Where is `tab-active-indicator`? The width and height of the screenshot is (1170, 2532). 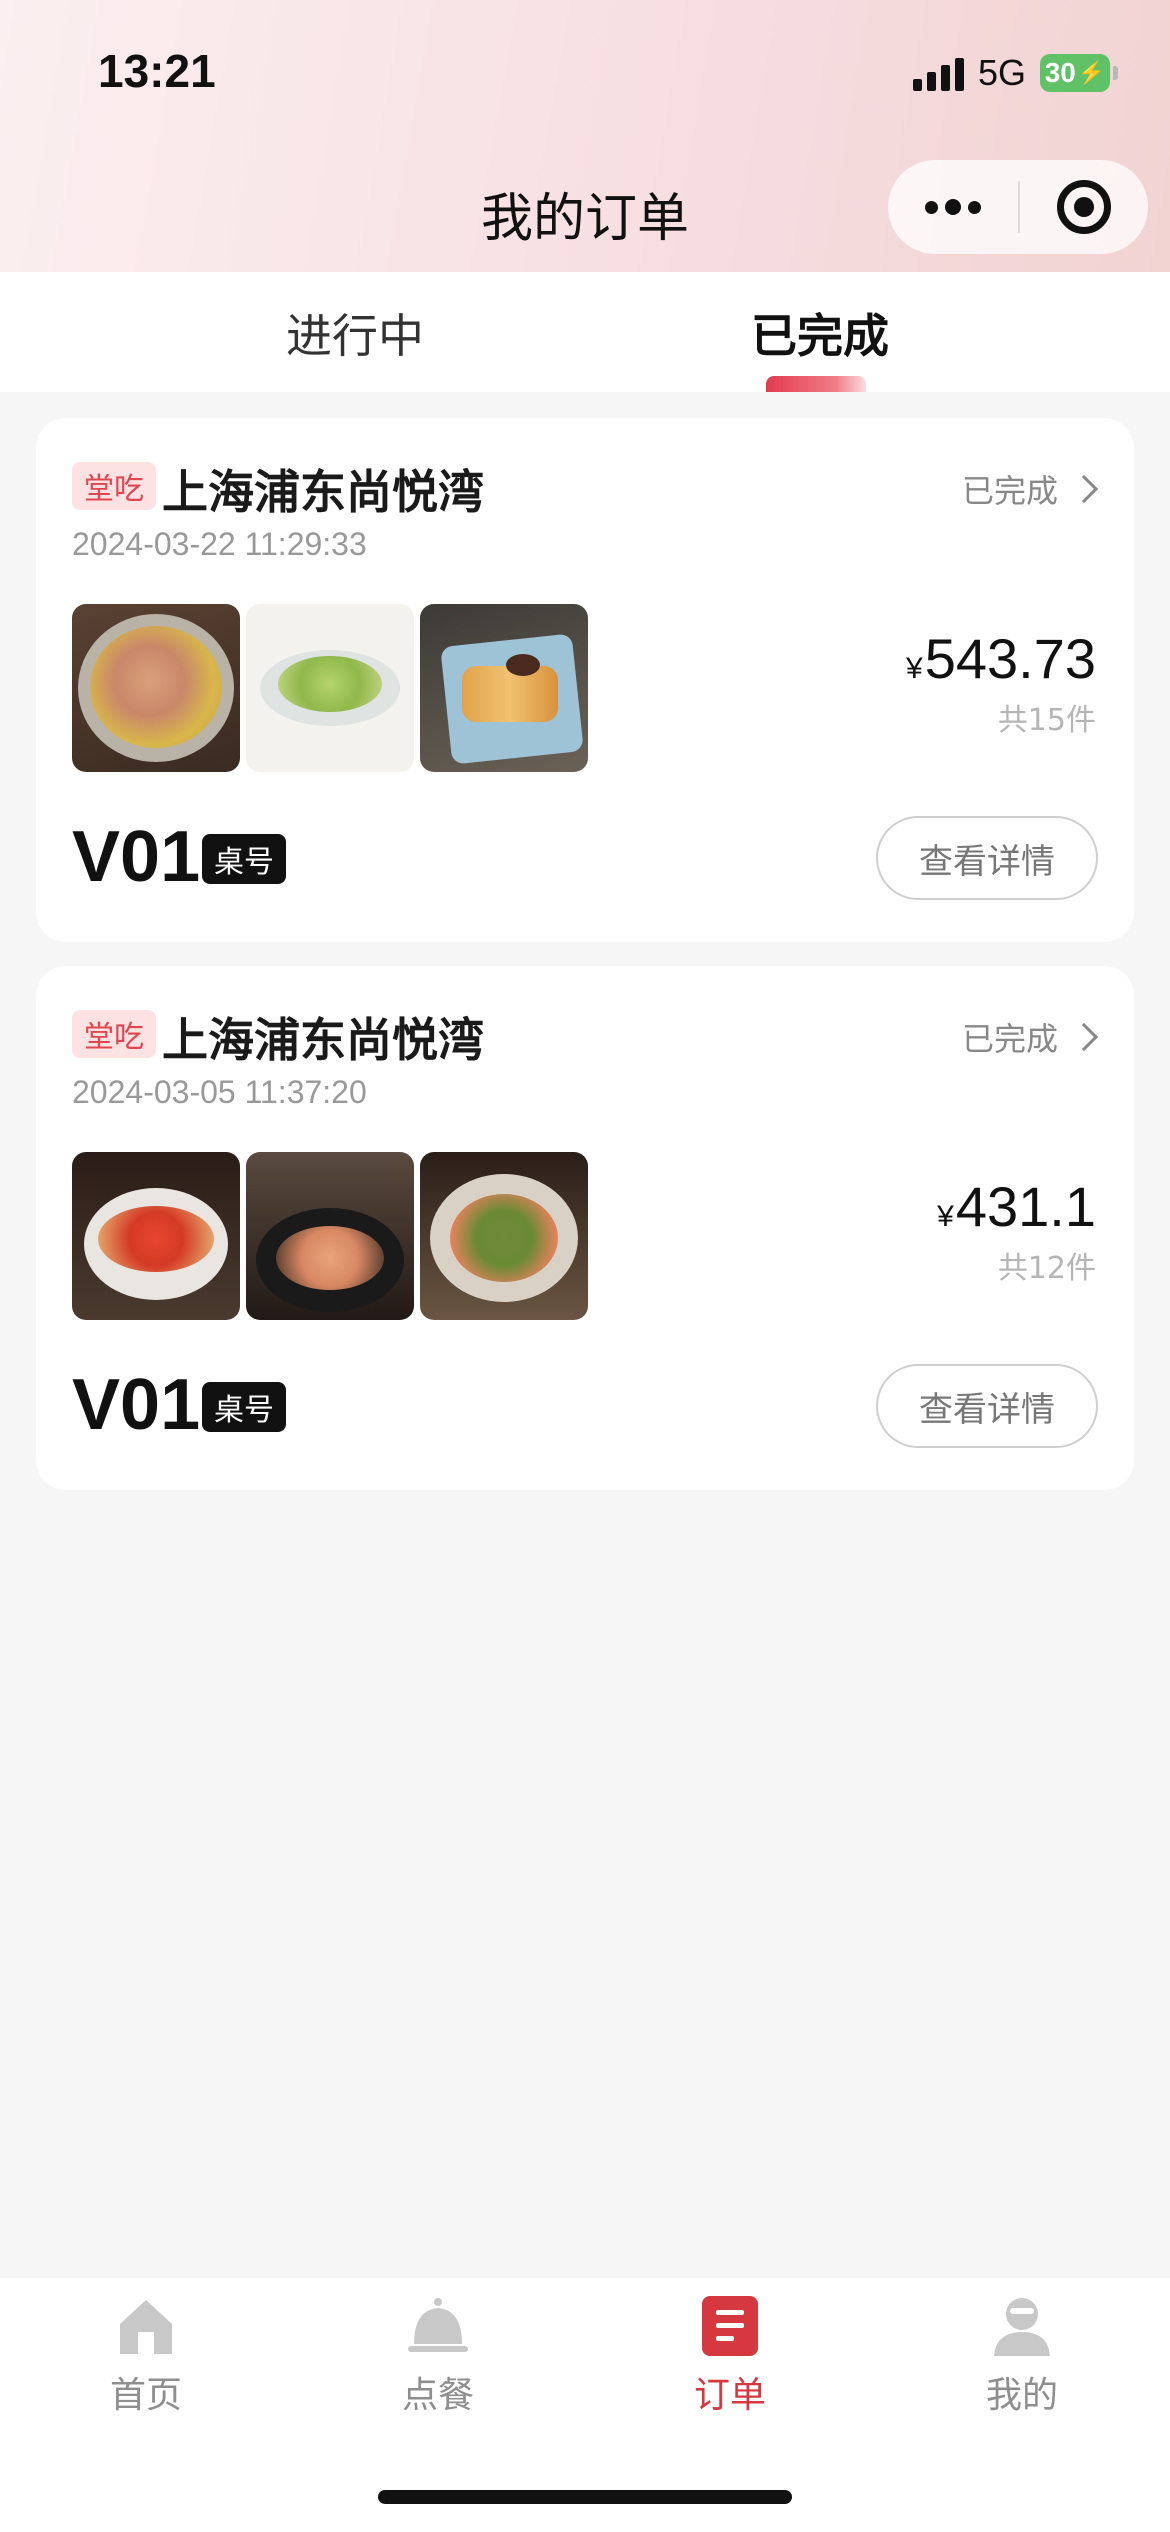 tab-active-indicator is located at coordinates (816, 384).